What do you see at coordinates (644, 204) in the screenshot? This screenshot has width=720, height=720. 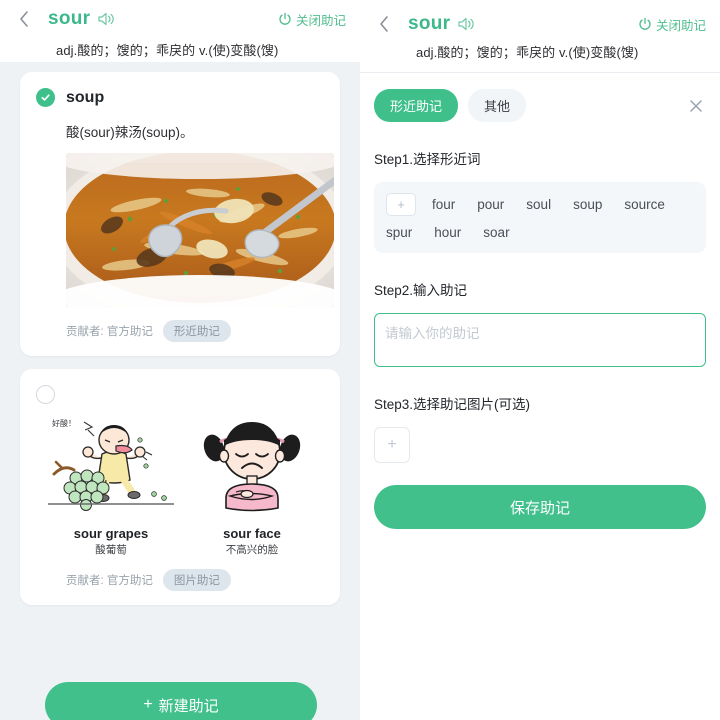 I see `word-chip-source: source` at bounding box center [644, 204].